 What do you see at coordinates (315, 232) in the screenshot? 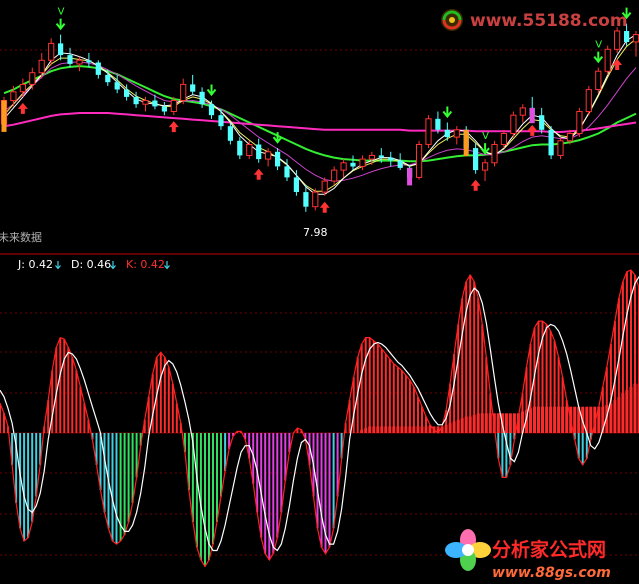
I see `low-price-label: 7.98` at bounding box center [315, 232].